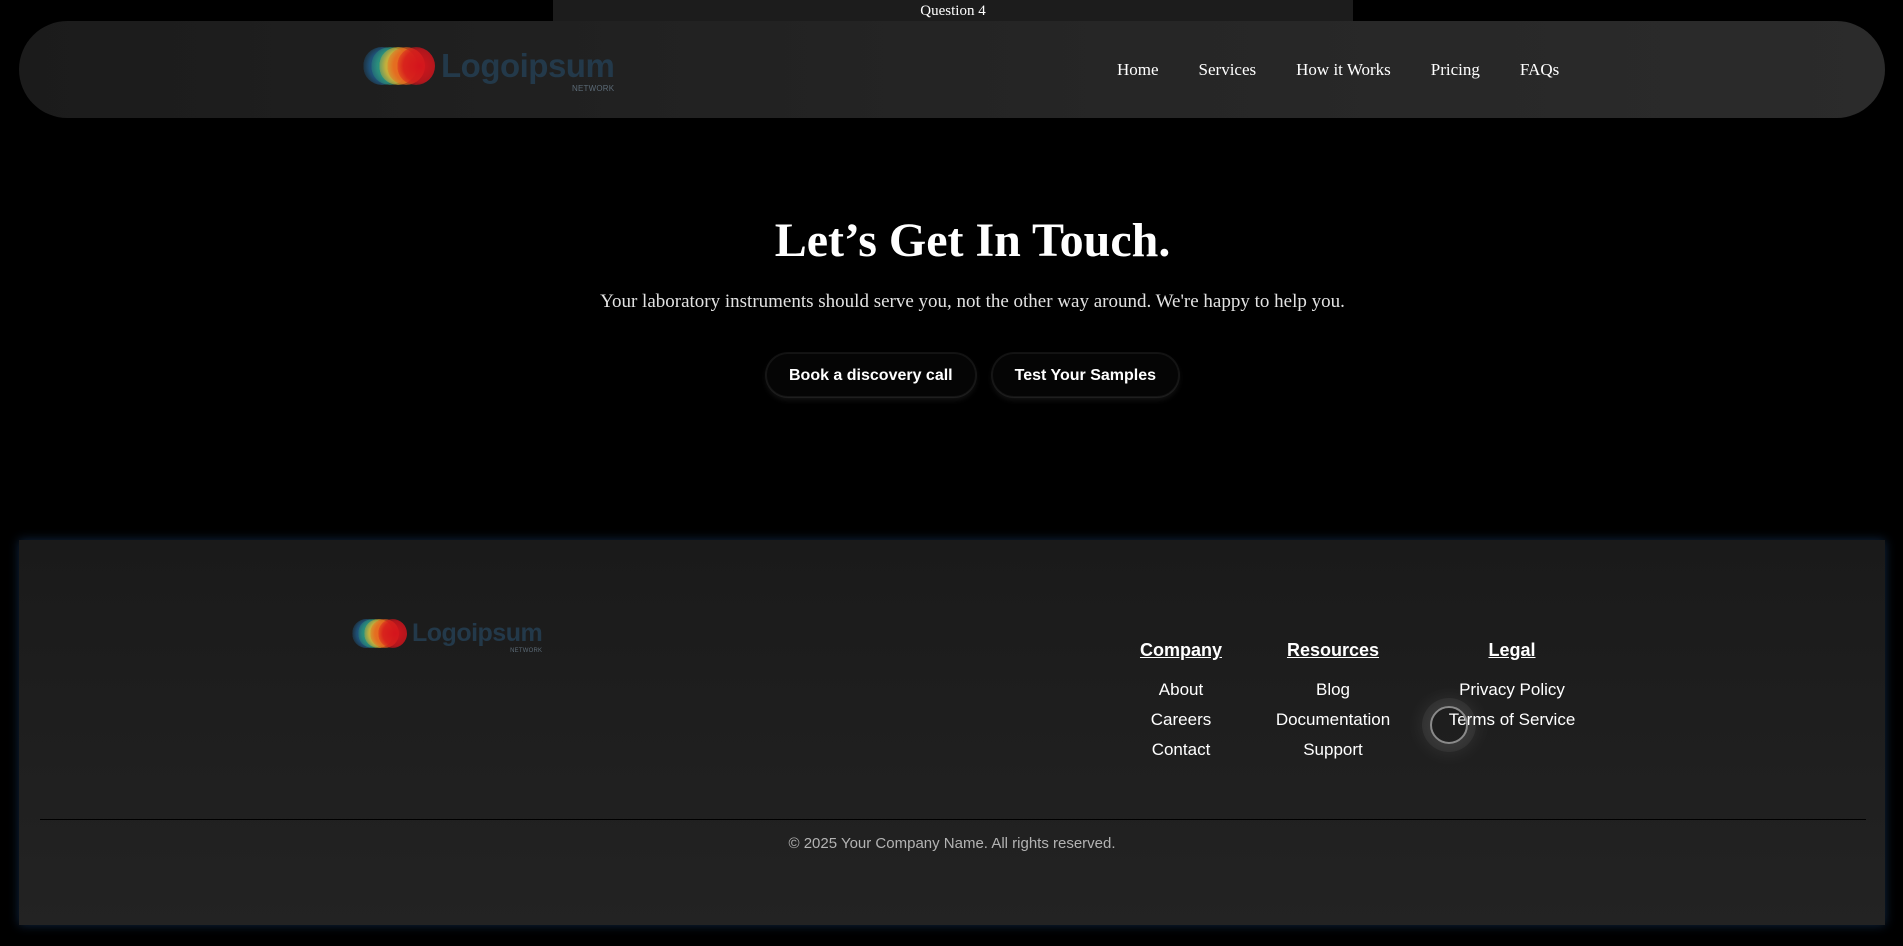  I want to click on footer-link-privacy-policy: Privacy Policy, so click(1512, 690).